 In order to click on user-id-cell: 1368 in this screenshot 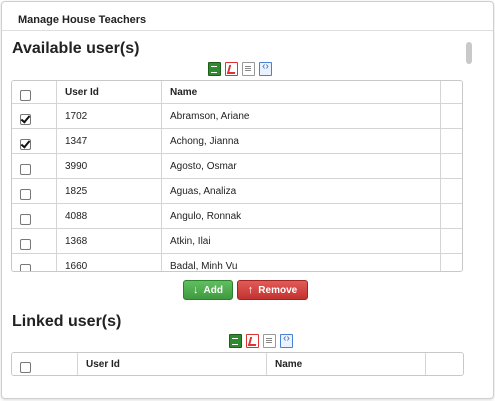, I will do `click(109, 241)`.